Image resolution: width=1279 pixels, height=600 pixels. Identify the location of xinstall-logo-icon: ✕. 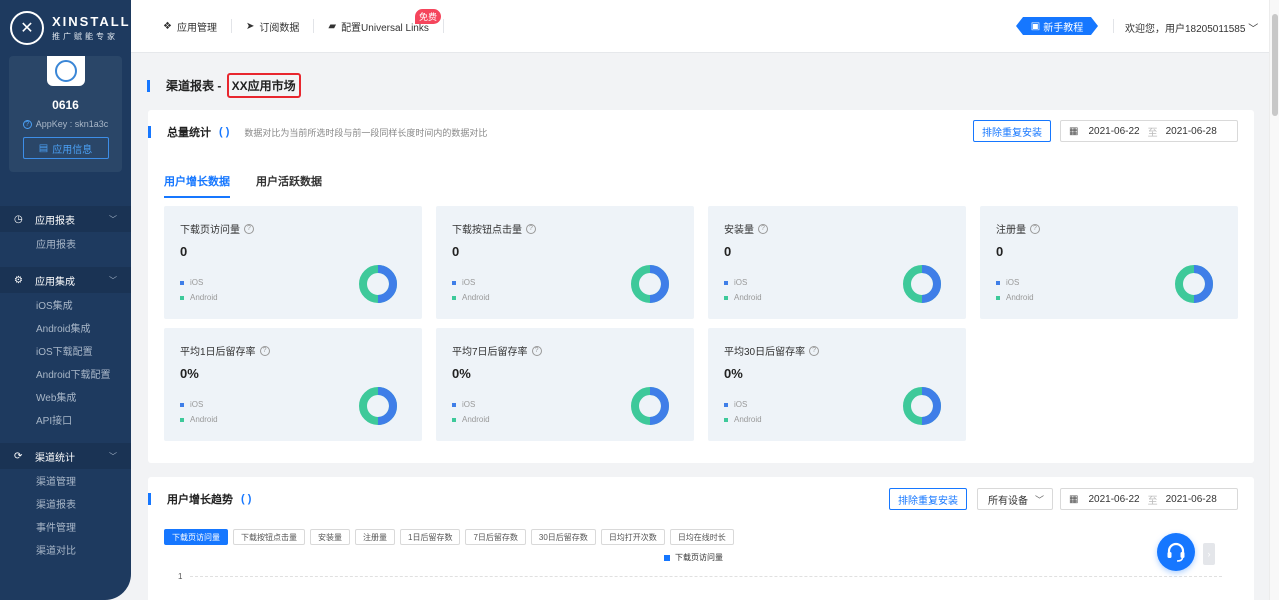
(27, 28).